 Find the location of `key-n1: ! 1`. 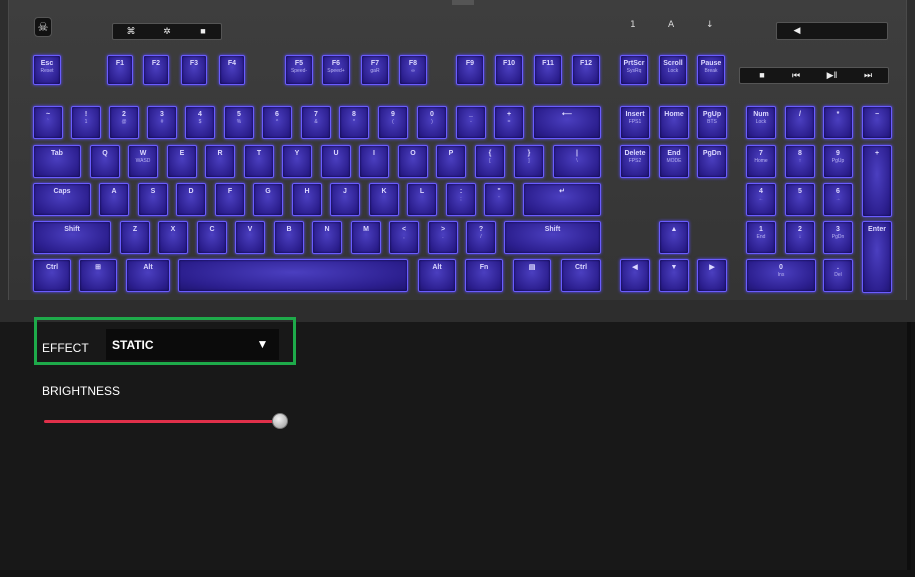

key-n1: ! 1 is located at coordinates (86, 122).